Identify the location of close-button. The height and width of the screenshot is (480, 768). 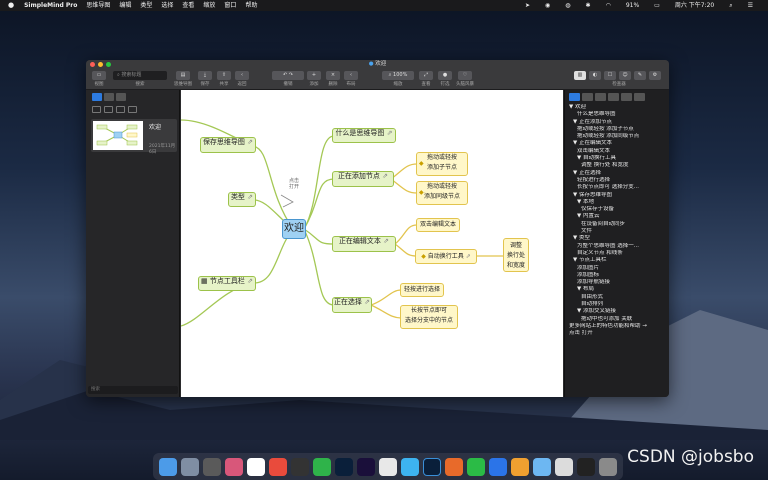
(92, 64).